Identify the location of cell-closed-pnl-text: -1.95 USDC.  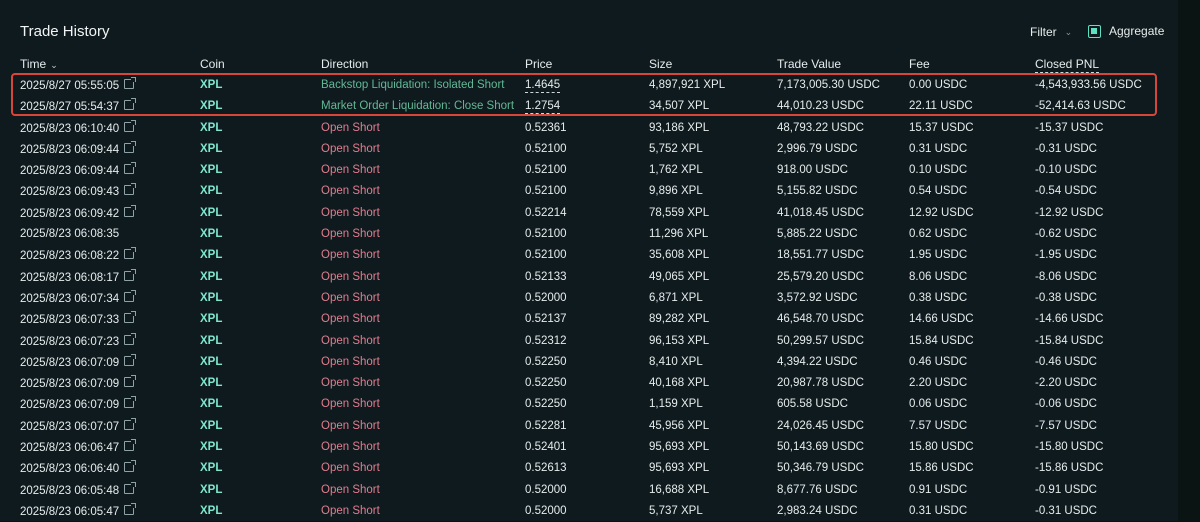
(1066, 255).